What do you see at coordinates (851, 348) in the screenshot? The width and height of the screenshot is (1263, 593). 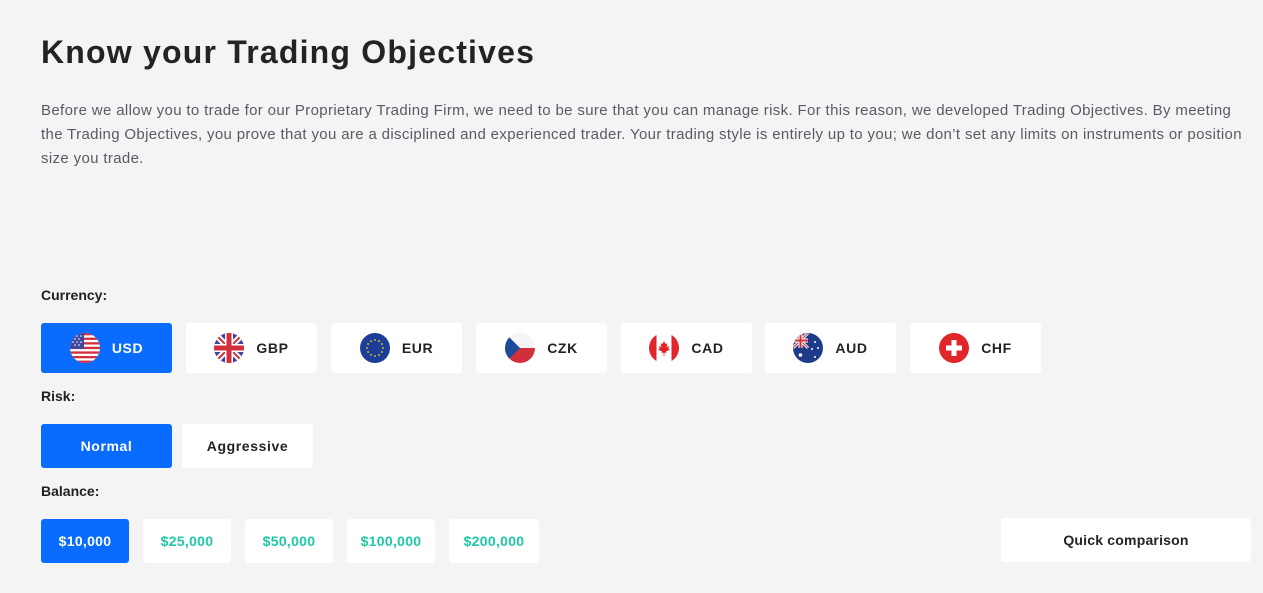 I see `currency-code: AUD` at bounding box center [851, 348].